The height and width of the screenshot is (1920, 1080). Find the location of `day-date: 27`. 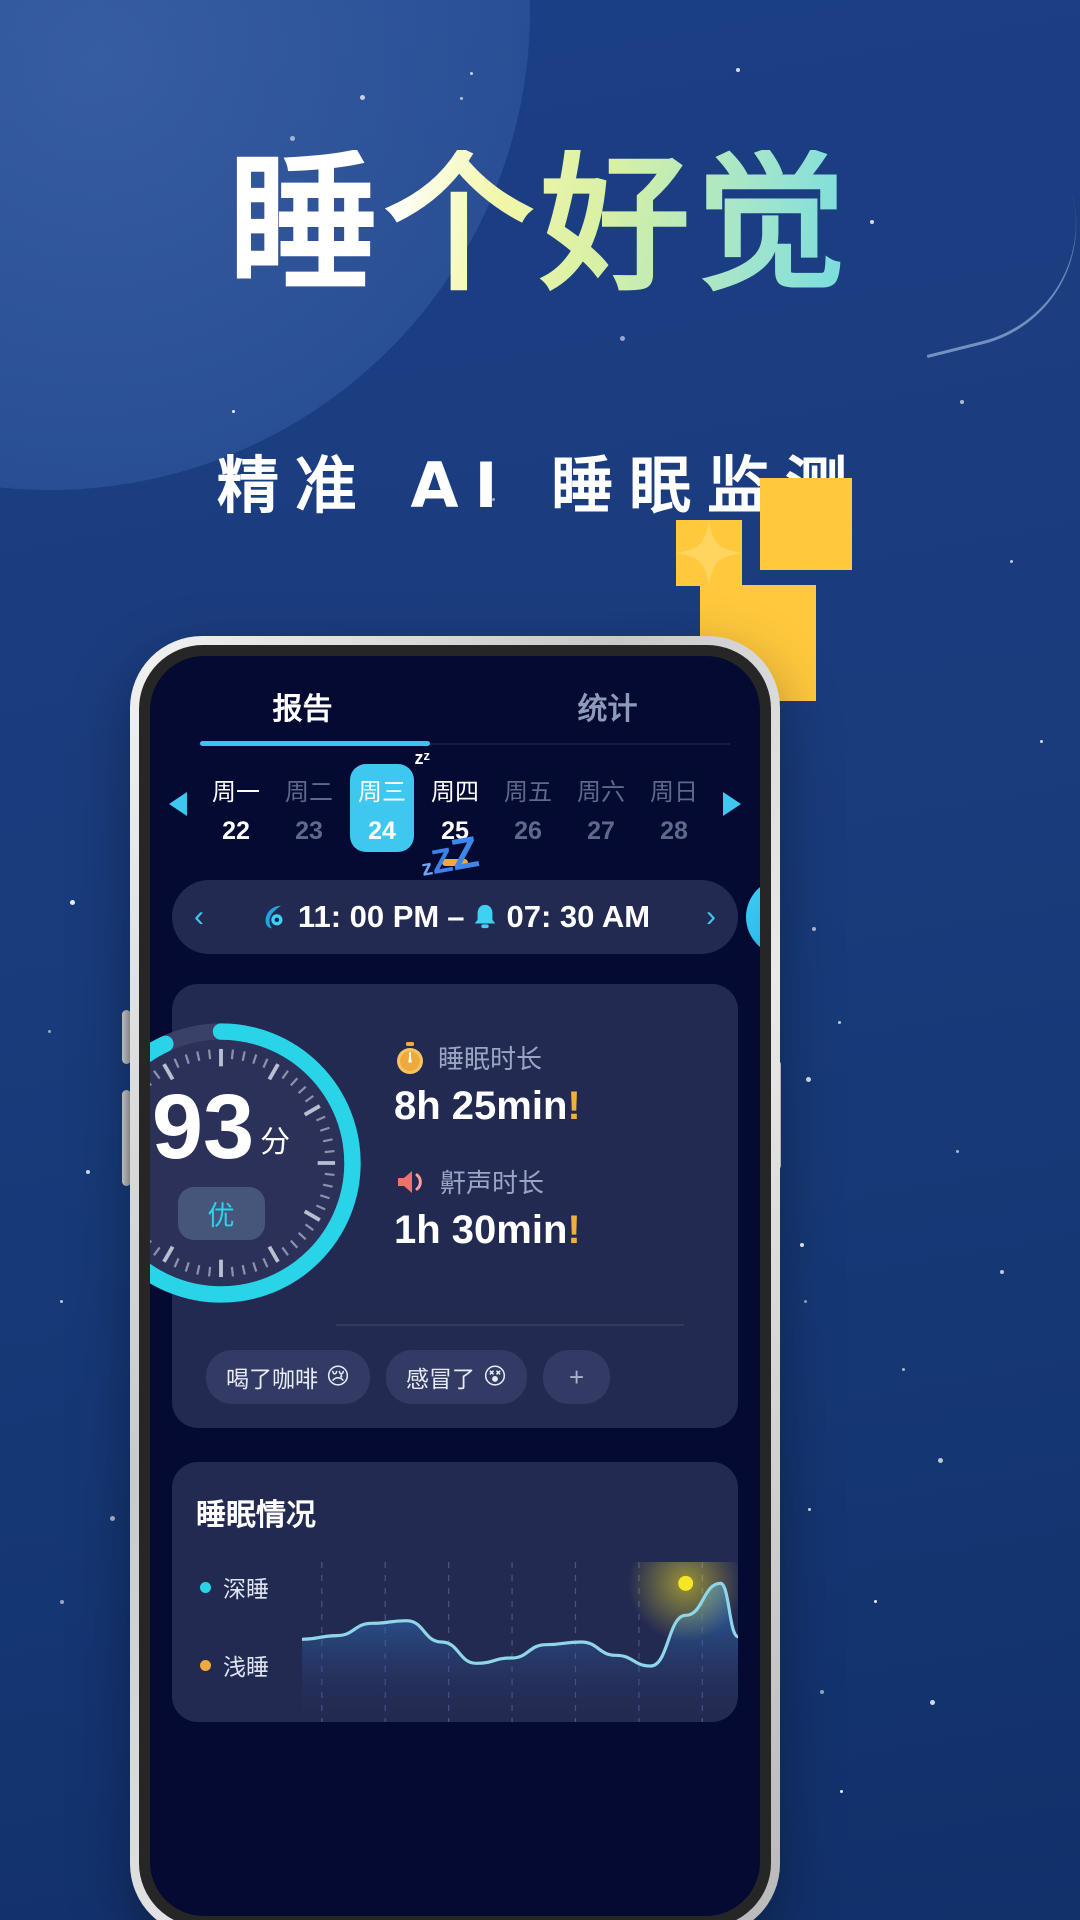

day-date: 27 is located at coordinates (601, 831).